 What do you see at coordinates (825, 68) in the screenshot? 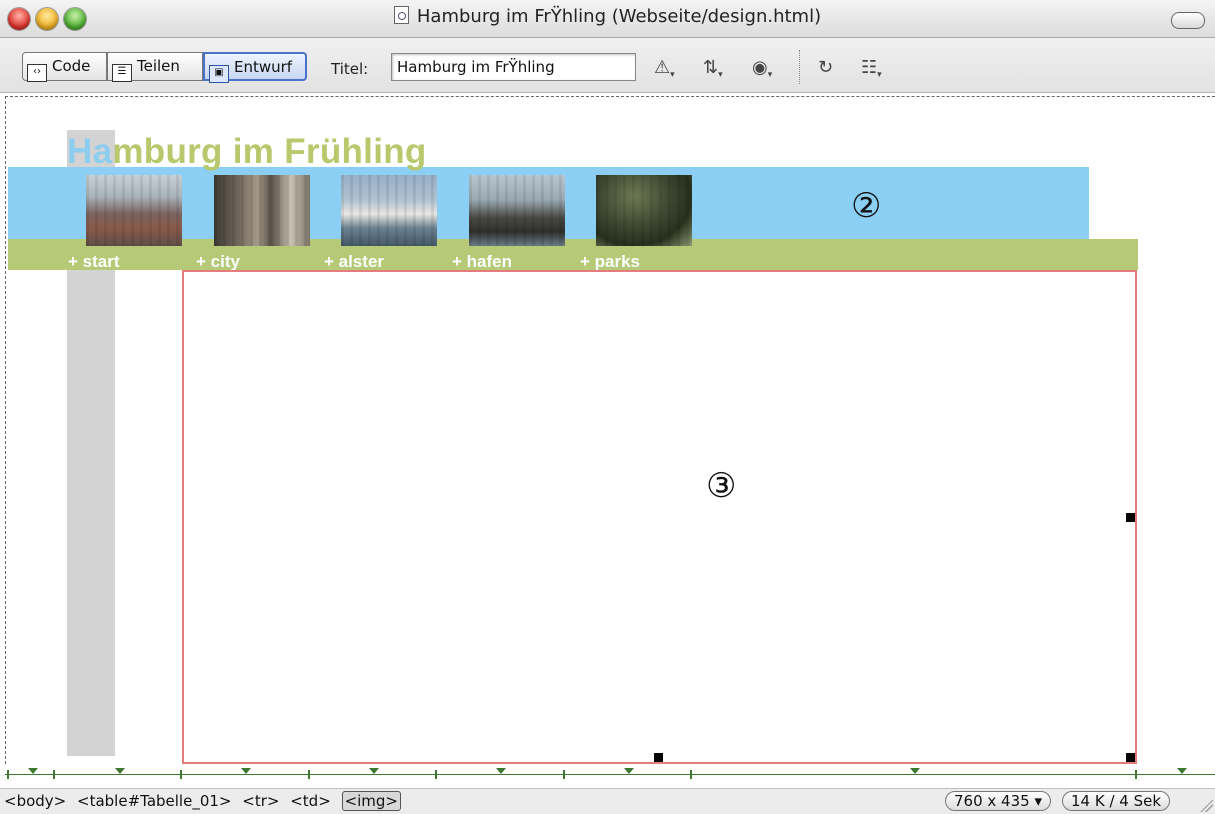
I see `refresh-icon: ↻` at bounding box center [825, 68].